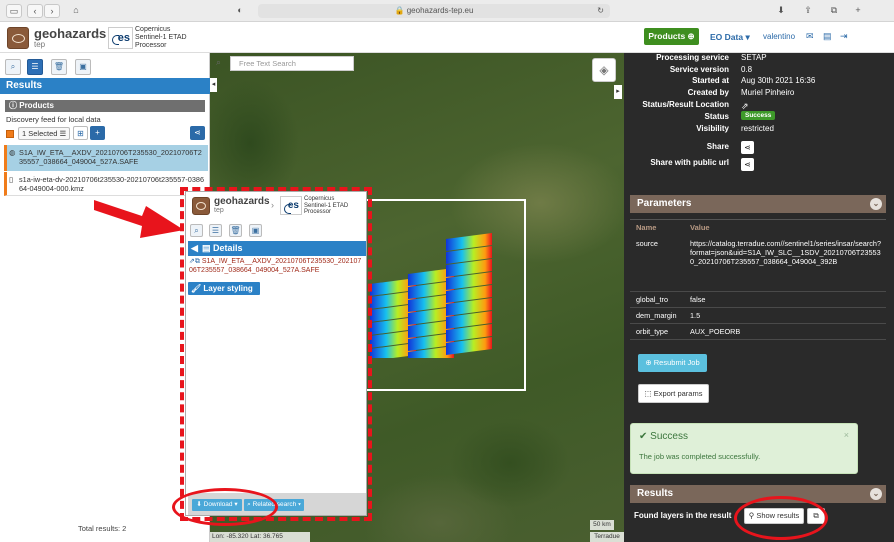 Image resolution: width=894 pixels, height=542 pixels. What do you see at coordinates (758, 332) in the screenshot?
I see `param-row: orbit_type AUX_POEORB` at bounding box center [758, 332].